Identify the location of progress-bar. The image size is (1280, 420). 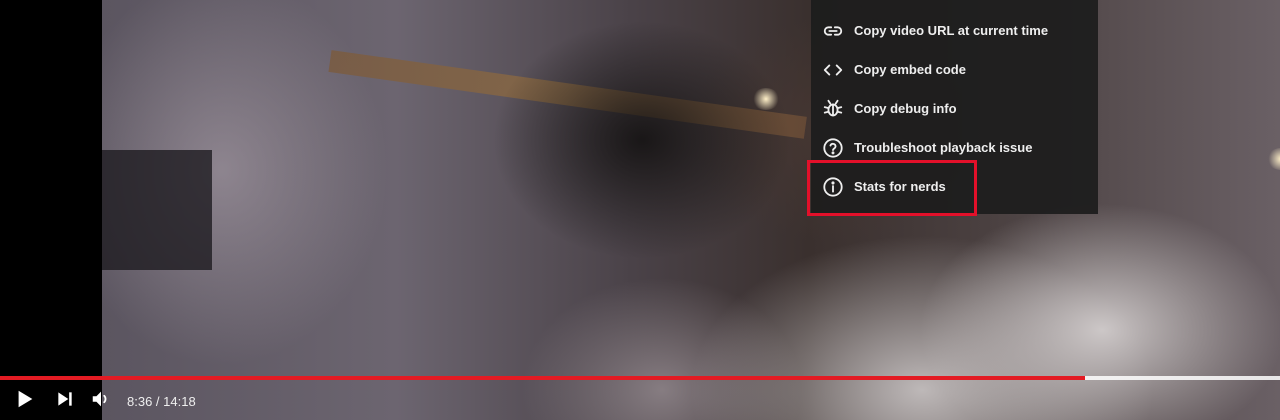
(640, 378).